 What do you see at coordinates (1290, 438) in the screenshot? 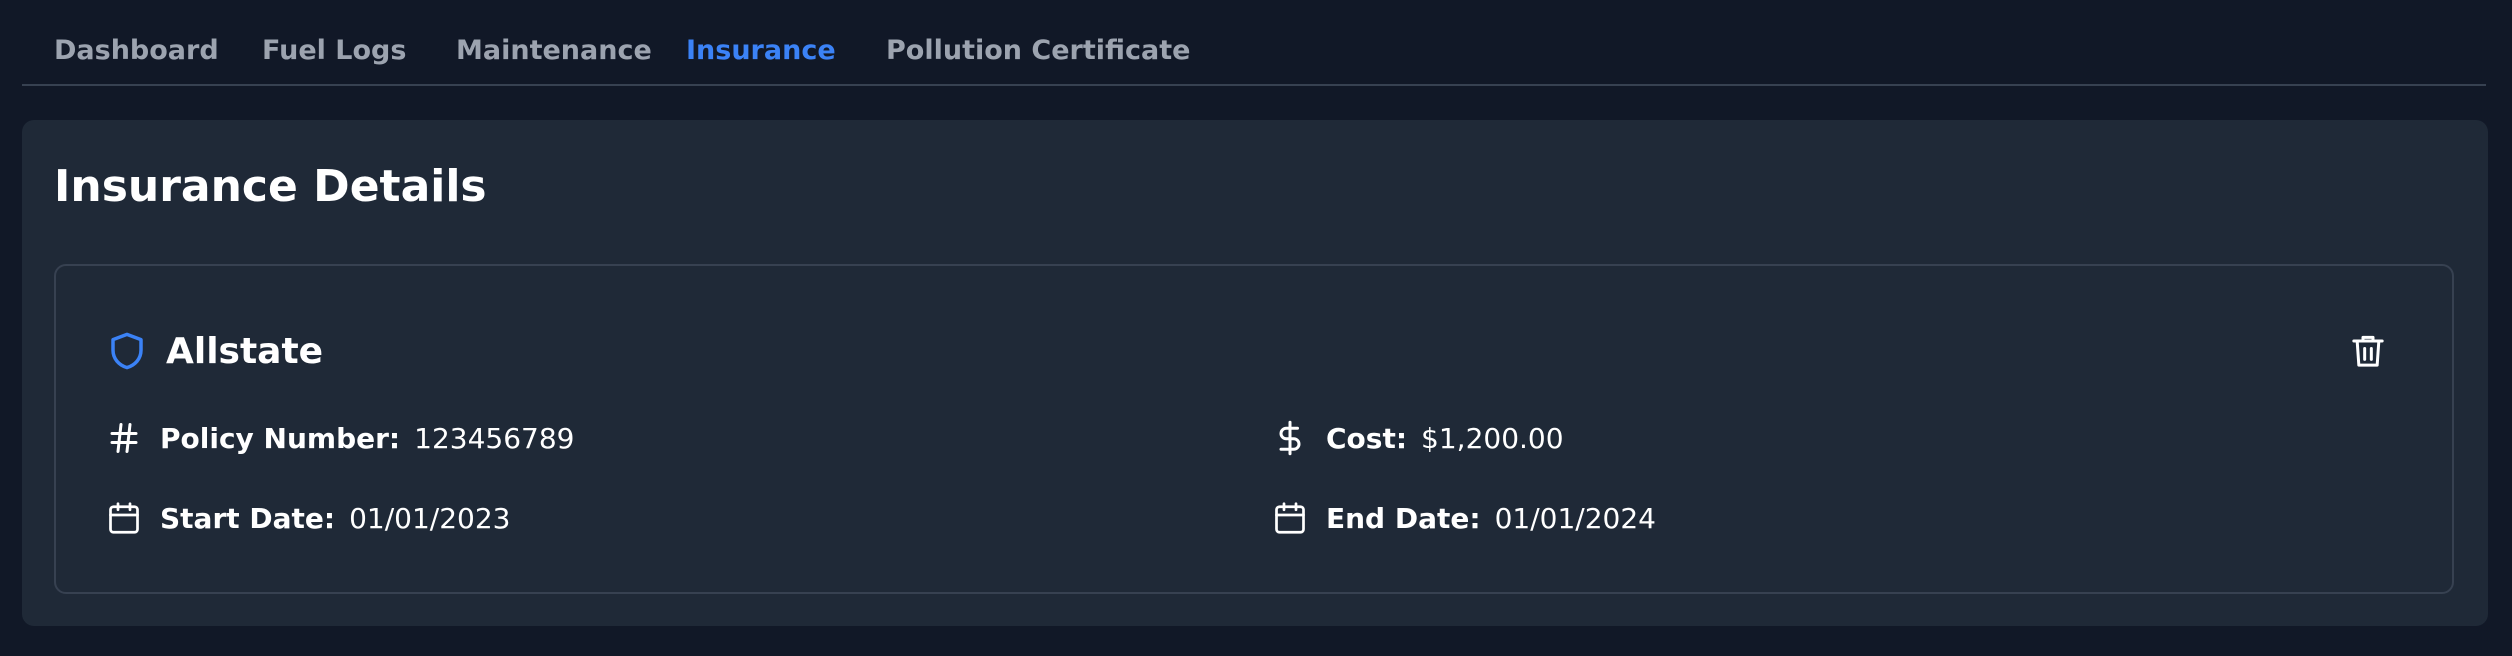
I see `dollar-icon` at bounding box center [1290, 438].